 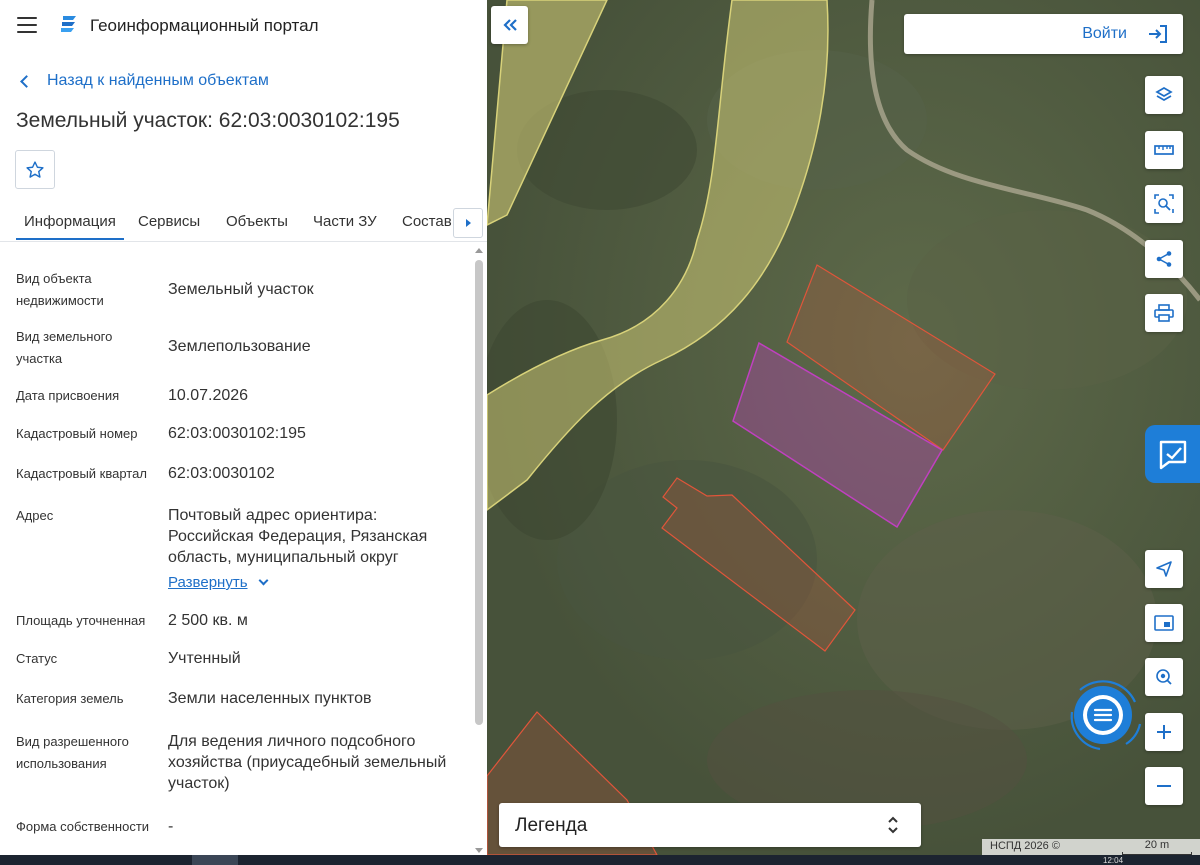 I want to click on support-chat-button, so click(x=1103, y=715).